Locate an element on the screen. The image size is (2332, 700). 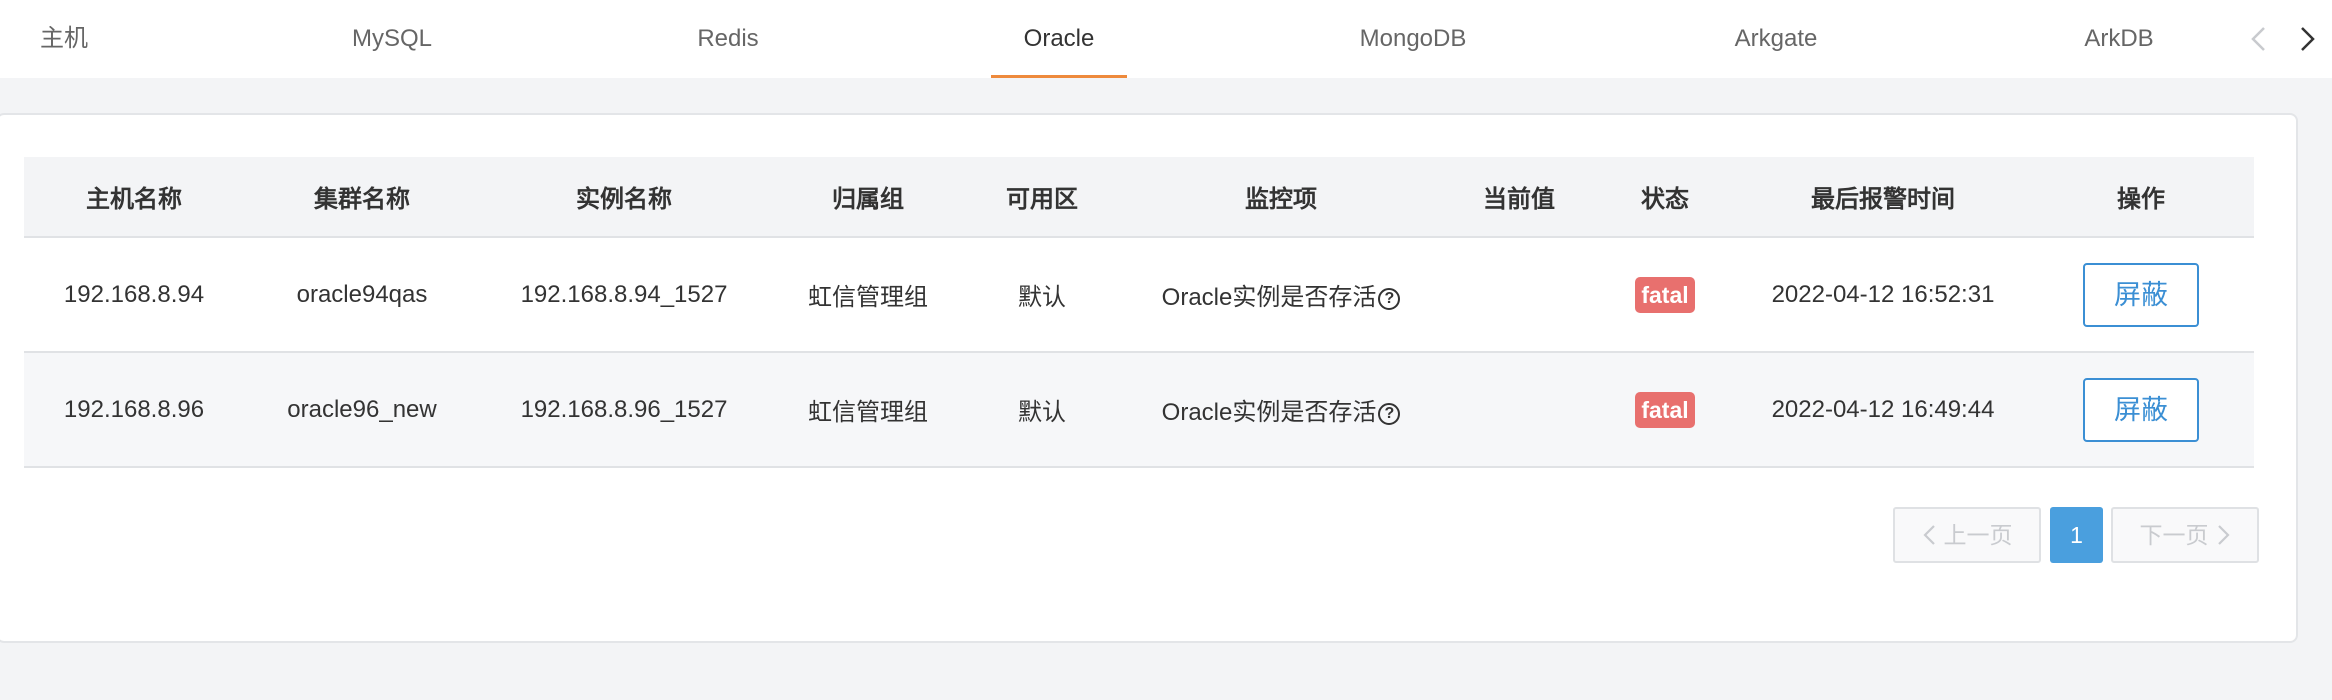
header-zone: 可用区 is located at coordinates (1042, 197).